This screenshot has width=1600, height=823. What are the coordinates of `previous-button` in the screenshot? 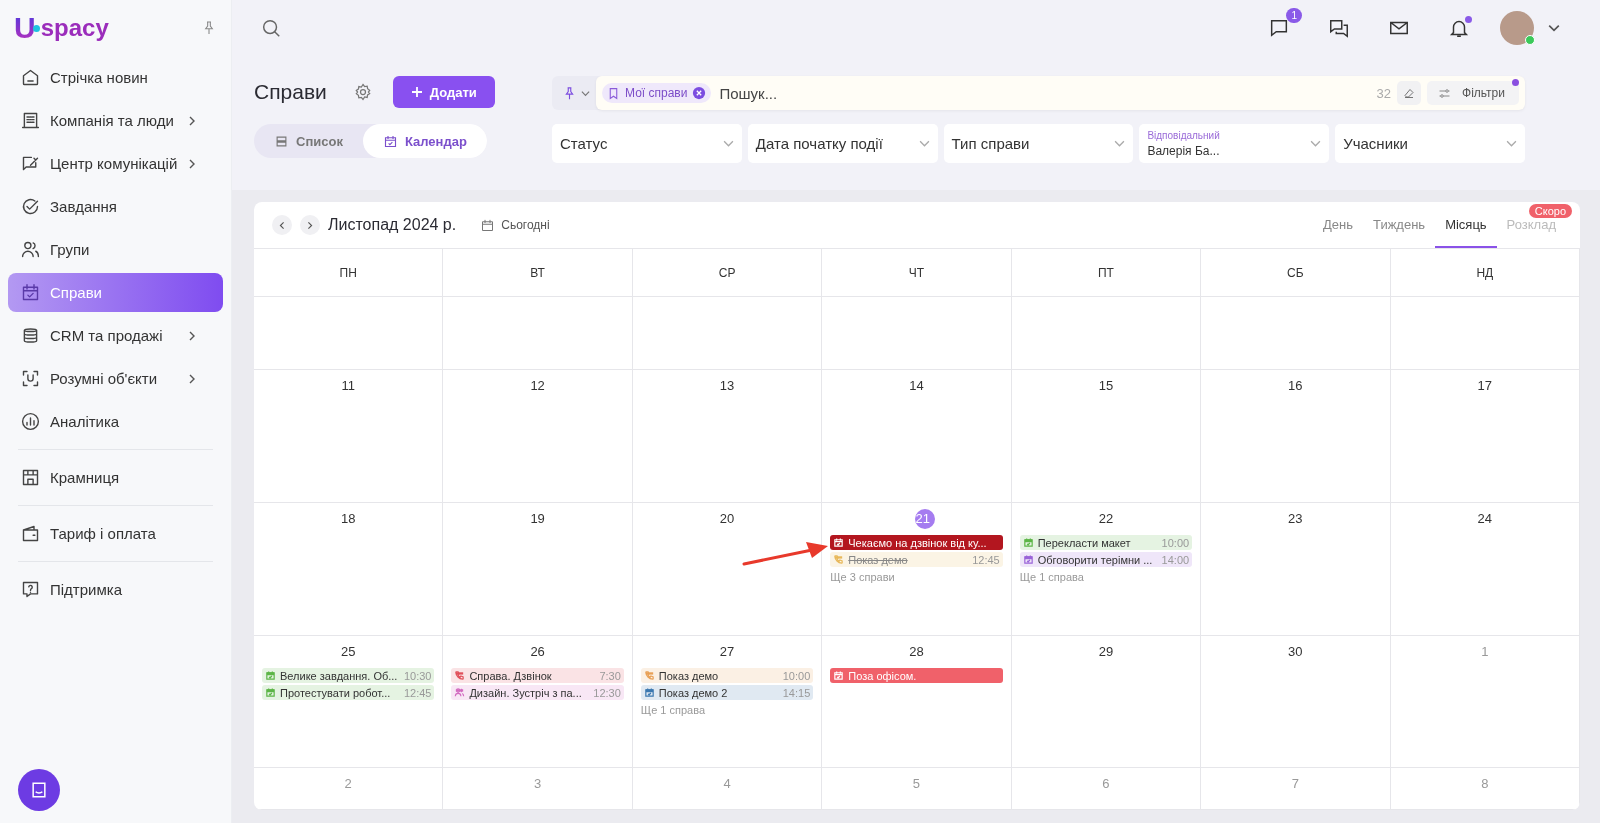 It's located at (282, 225).